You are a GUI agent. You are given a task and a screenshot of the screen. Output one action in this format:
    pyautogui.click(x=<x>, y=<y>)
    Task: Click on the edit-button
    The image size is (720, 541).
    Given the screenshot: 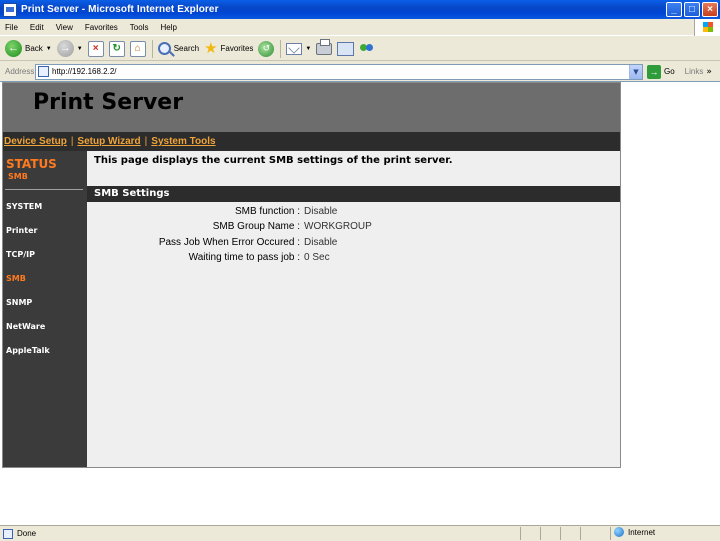 What is the action you would take?
    pyautogui.click(x=346, y=48)
    